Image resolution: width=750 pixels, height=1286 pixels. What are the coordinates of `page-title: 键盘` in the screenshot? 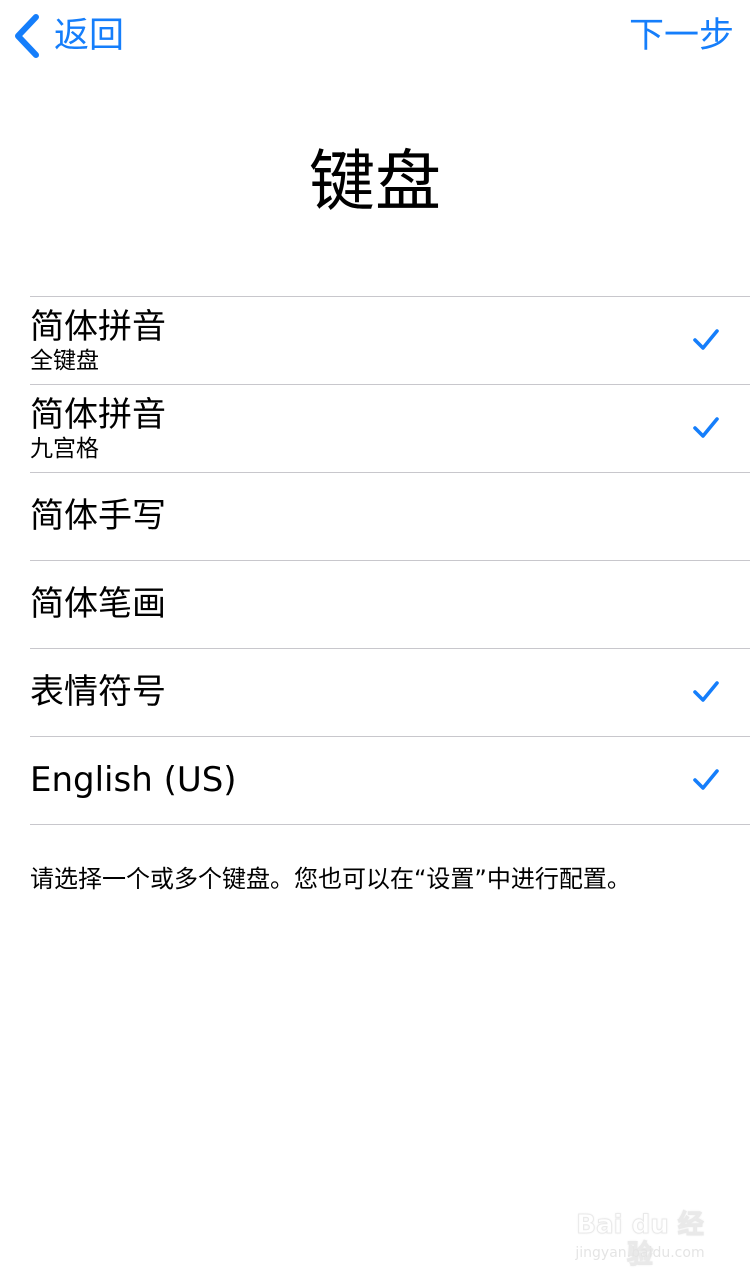 It's located at (375, 181).